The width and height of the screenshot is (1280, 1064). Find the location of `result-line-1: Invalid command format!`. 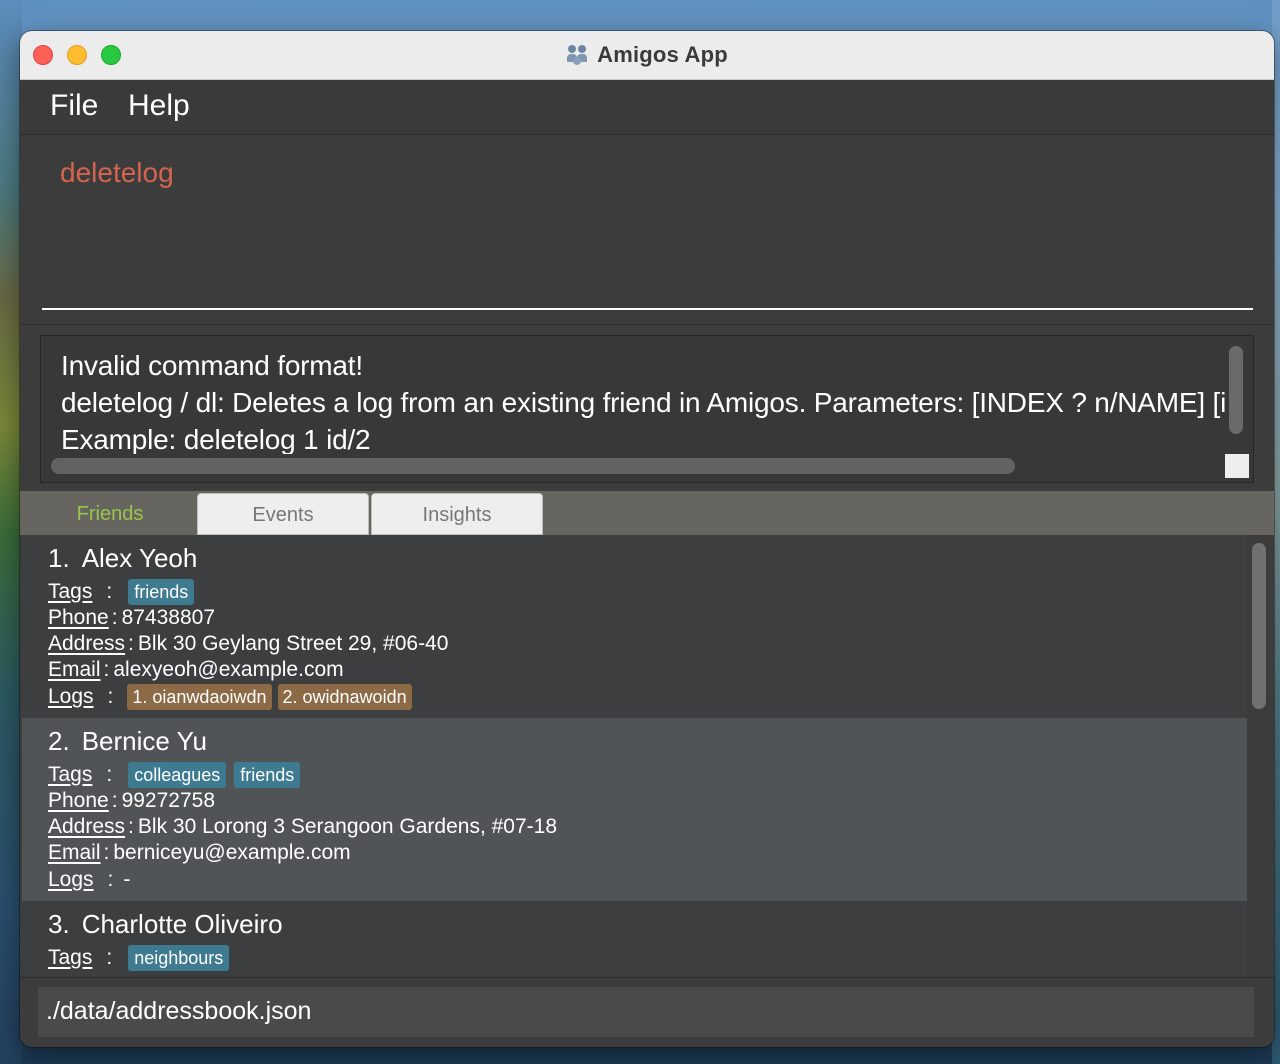

result-line-1: Invalid command format! is located at coordinates (212, 365).